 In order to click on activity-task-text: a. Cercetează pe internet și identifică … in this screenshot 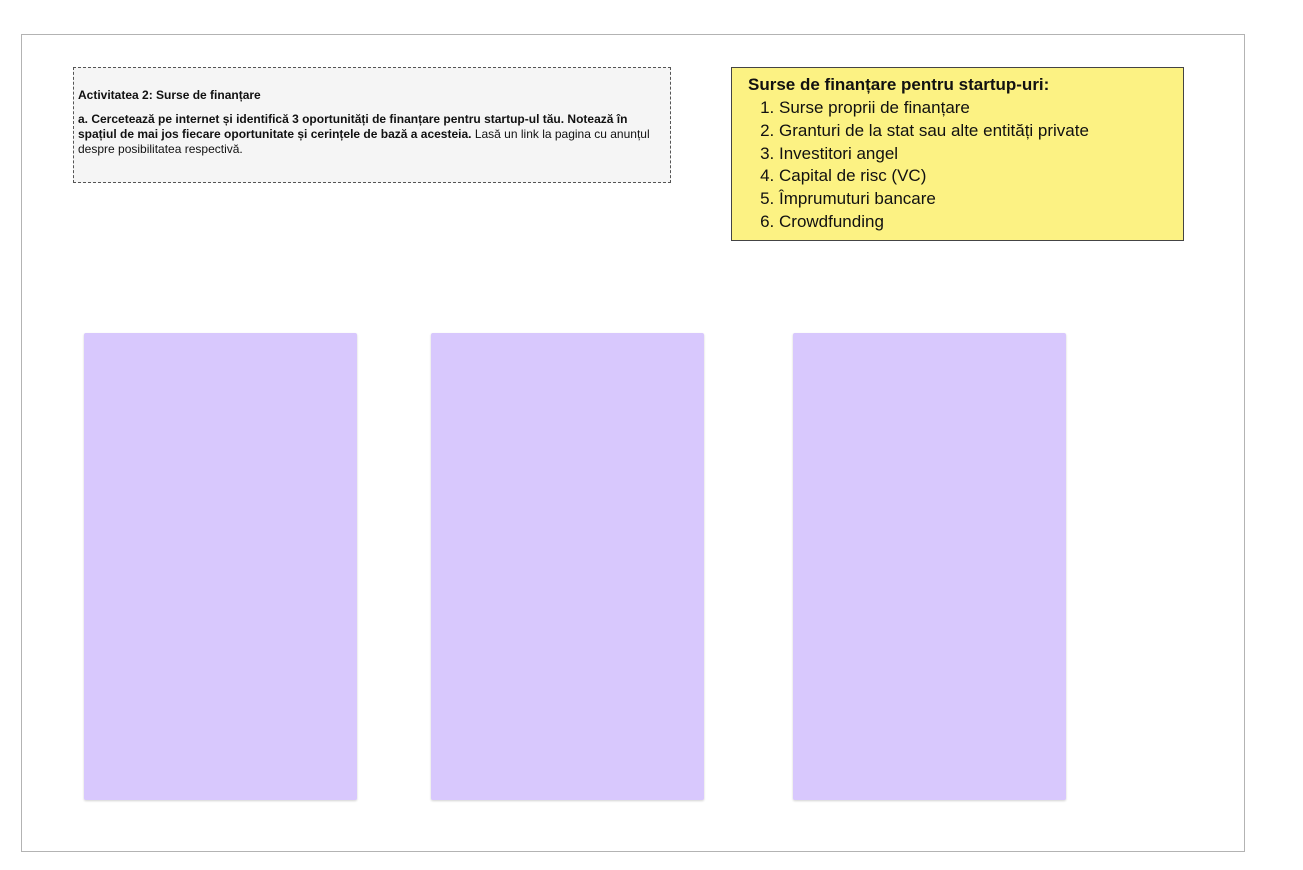, I will do `click(372, 134)`.